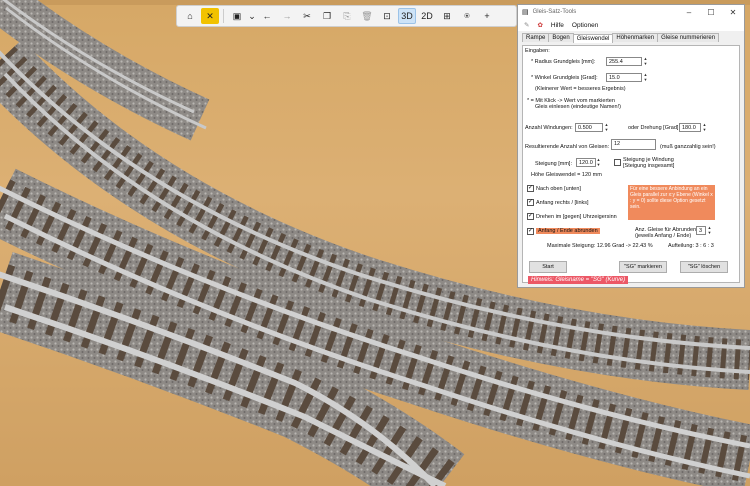 This screenshot has height=486, width=750. Describe the element at coordinates (307, 16) in the screenshot. I see `cut-icon: ✂` at that location.